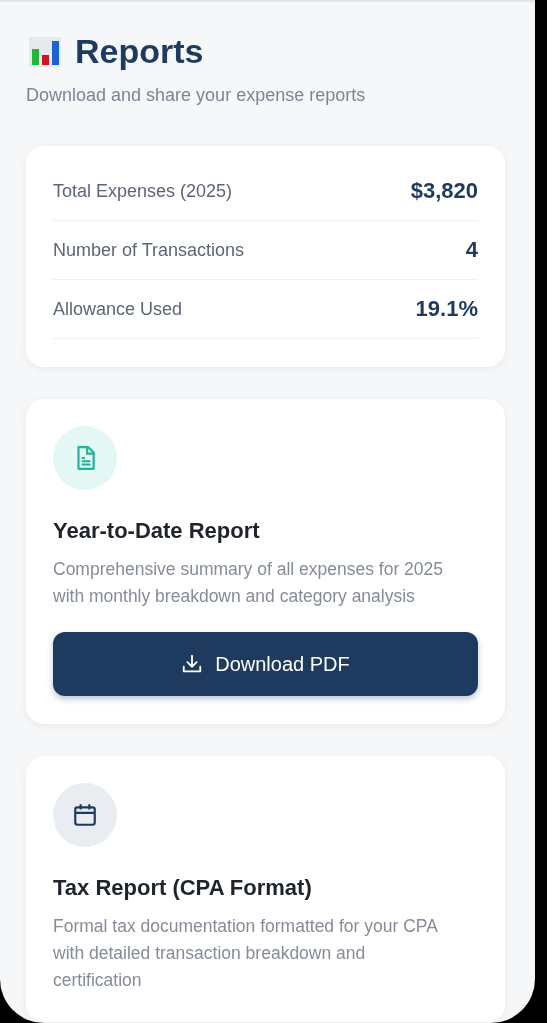 The width and height of the screenshot is (547, 1023). Describe the element at coordinates (471, 250) in the screenshot. I see `stat-value: 4` at that location.